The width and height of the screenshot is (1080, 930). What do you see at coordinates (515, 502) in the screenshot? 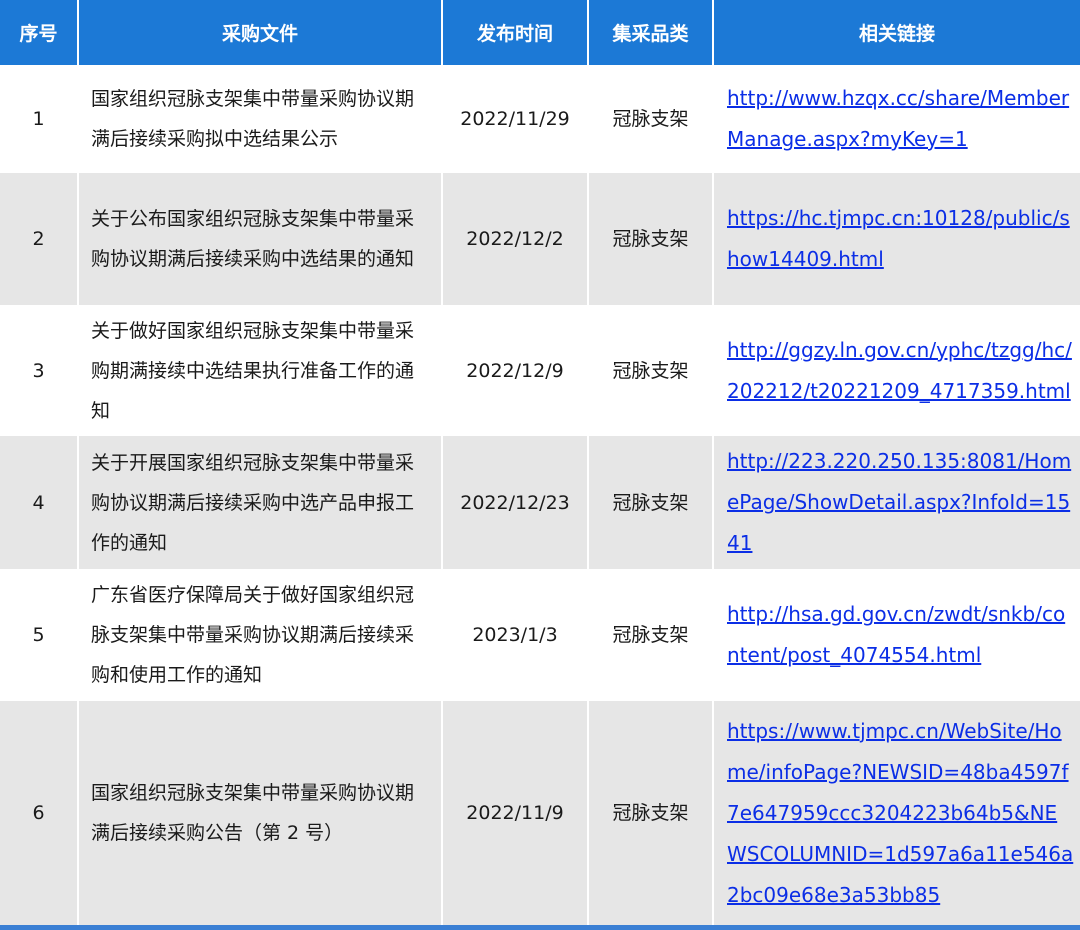
I see `publish-date: 2022/12/23` at bounding box center [515, 502].